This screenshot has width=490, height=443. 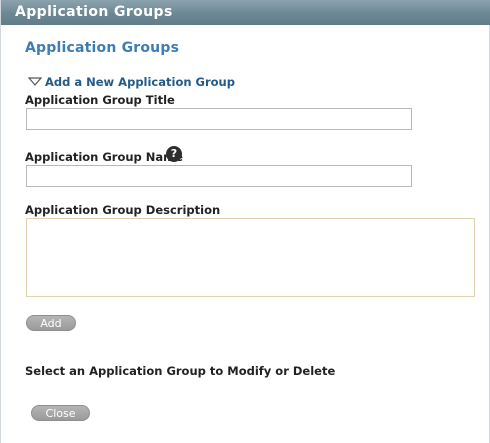 What do you see at coordinates (104, 157) in the screenshot?
I see `group-name-label: Application Group Name` at bounding box center [104, 157].